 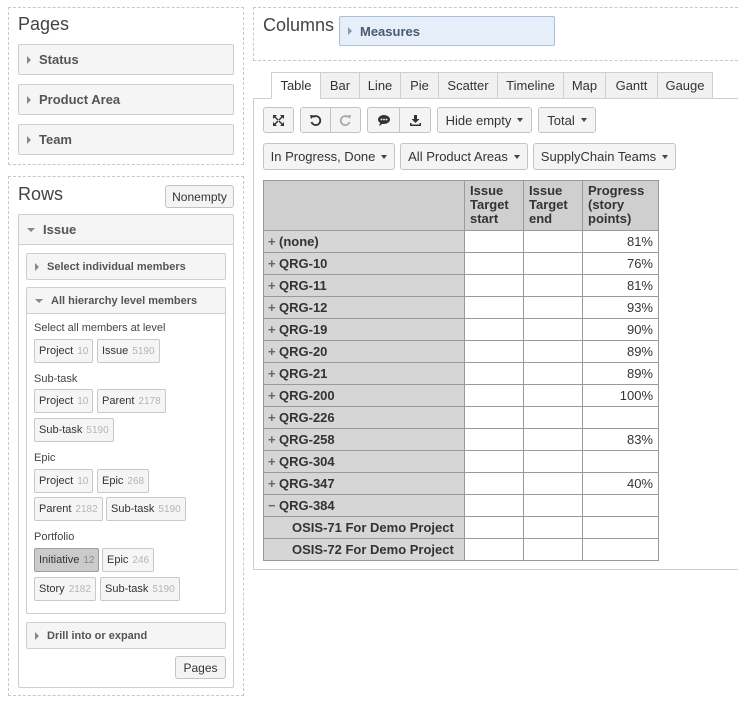 I want to click on table-row: + QRG-304, so click(x=461, y=461).